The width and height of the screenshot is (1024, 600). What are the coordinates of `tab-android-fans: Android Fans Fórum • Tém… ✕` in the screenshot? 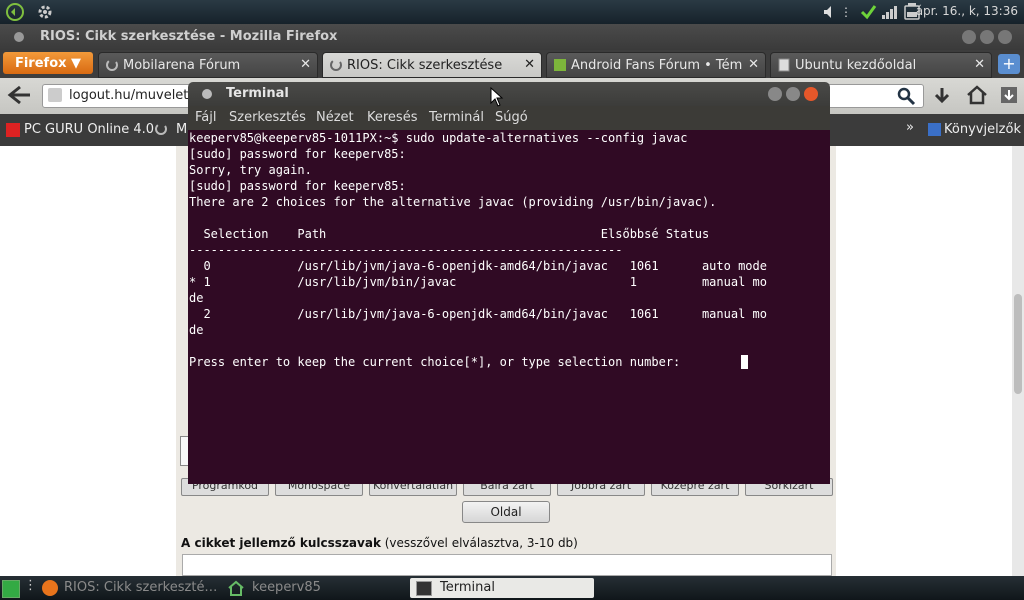 It's located at (656, 65).